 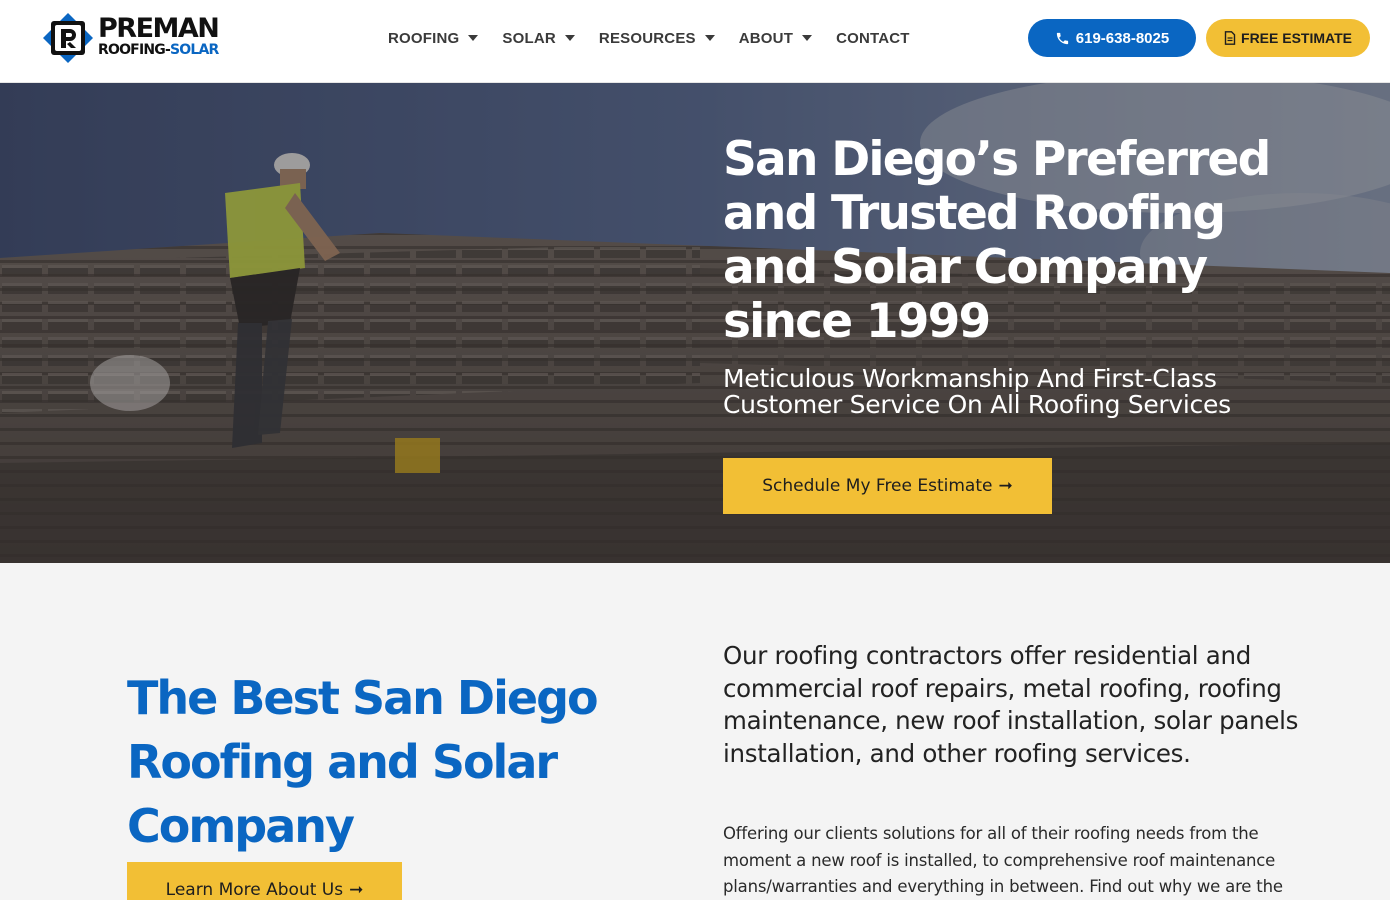 What do you see at coordinates (194, 50) in the screenshot?
I see `logo-solar-text: SOLAR` at bounding box center [194, 50].